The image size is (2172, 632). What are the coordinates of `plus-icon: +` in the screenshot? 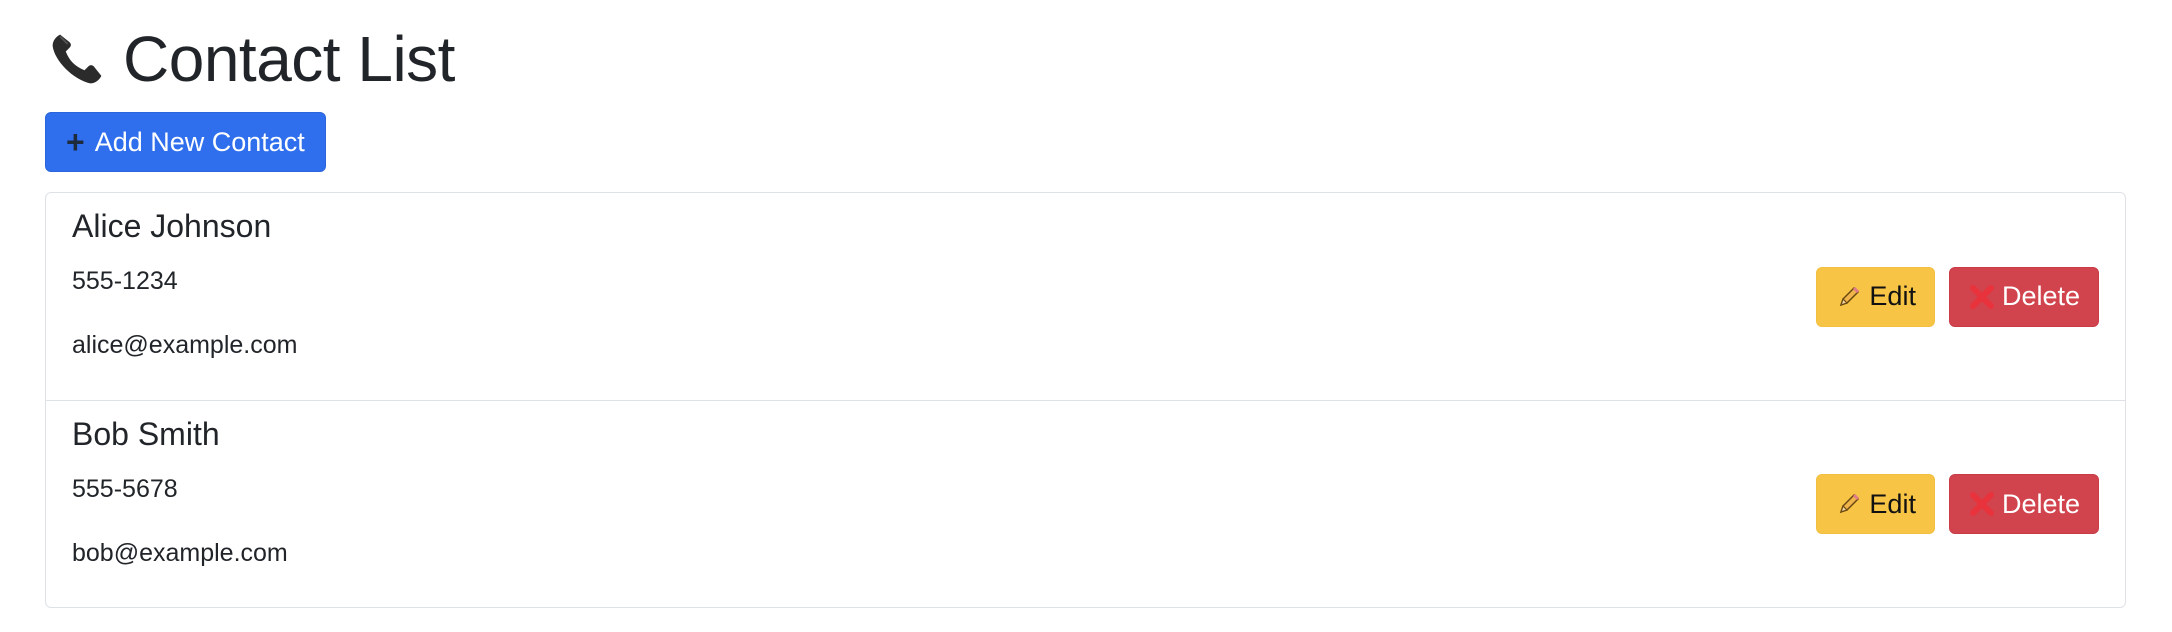 It's located at (75, 142).